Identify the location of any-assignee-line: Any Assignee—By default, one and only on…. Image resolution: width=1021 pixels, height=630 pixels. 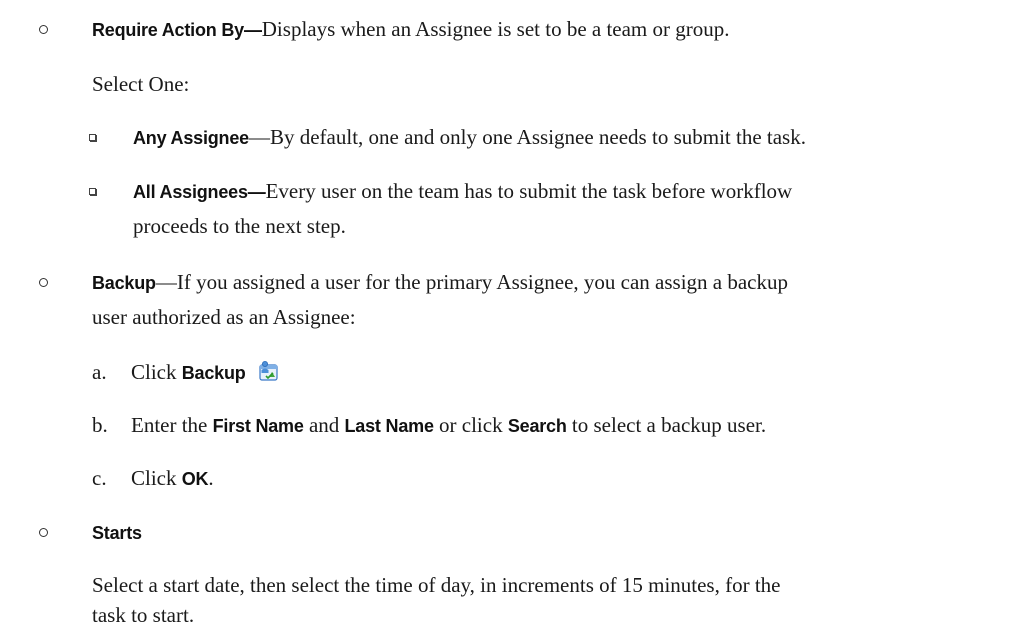
(469, 137).